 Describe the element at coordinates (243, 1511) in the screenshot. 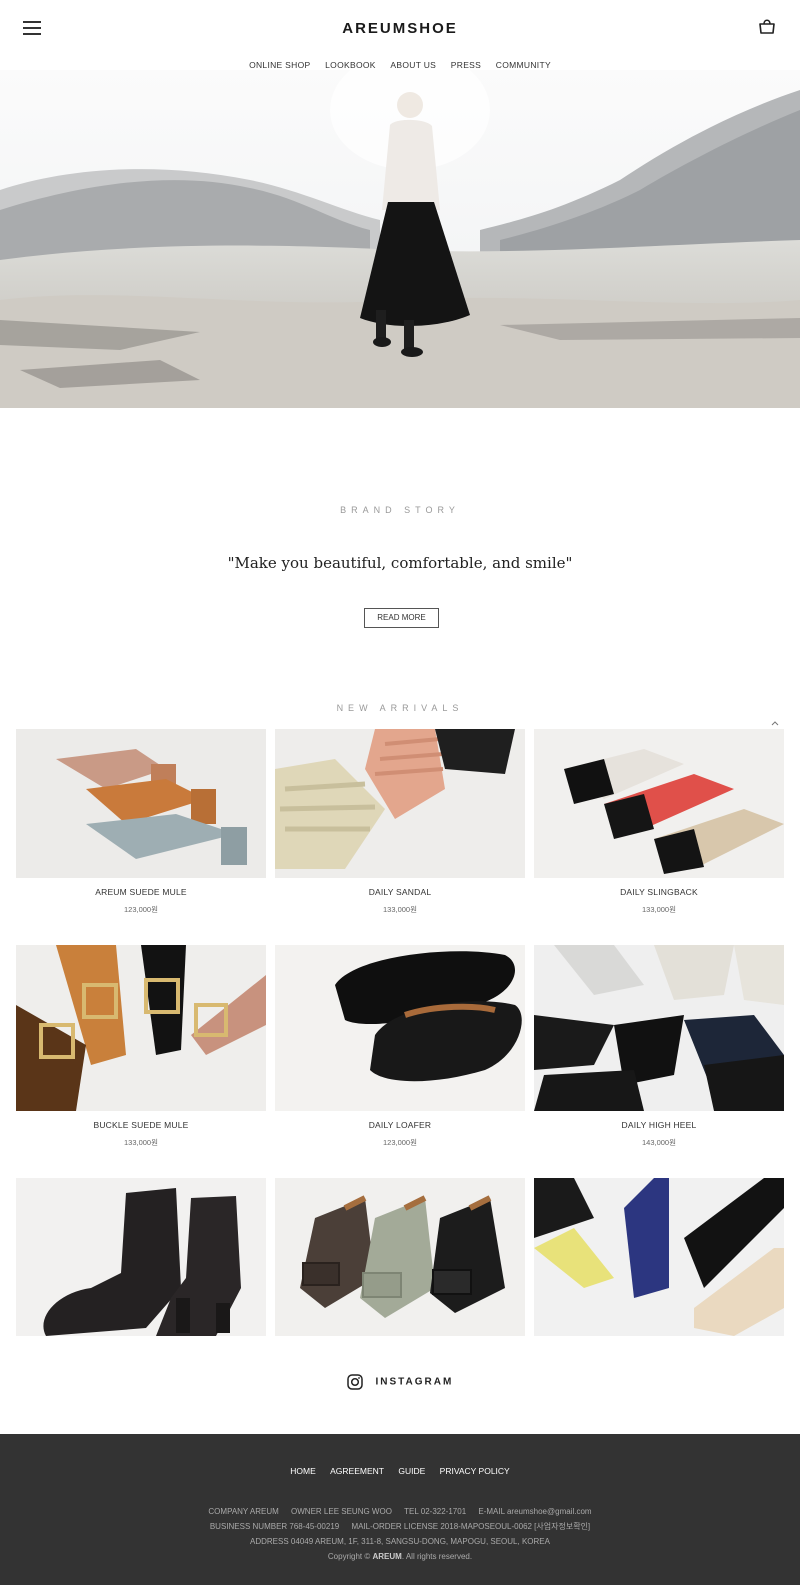

I see `footer-company: COMPANY AREUM` at that location.